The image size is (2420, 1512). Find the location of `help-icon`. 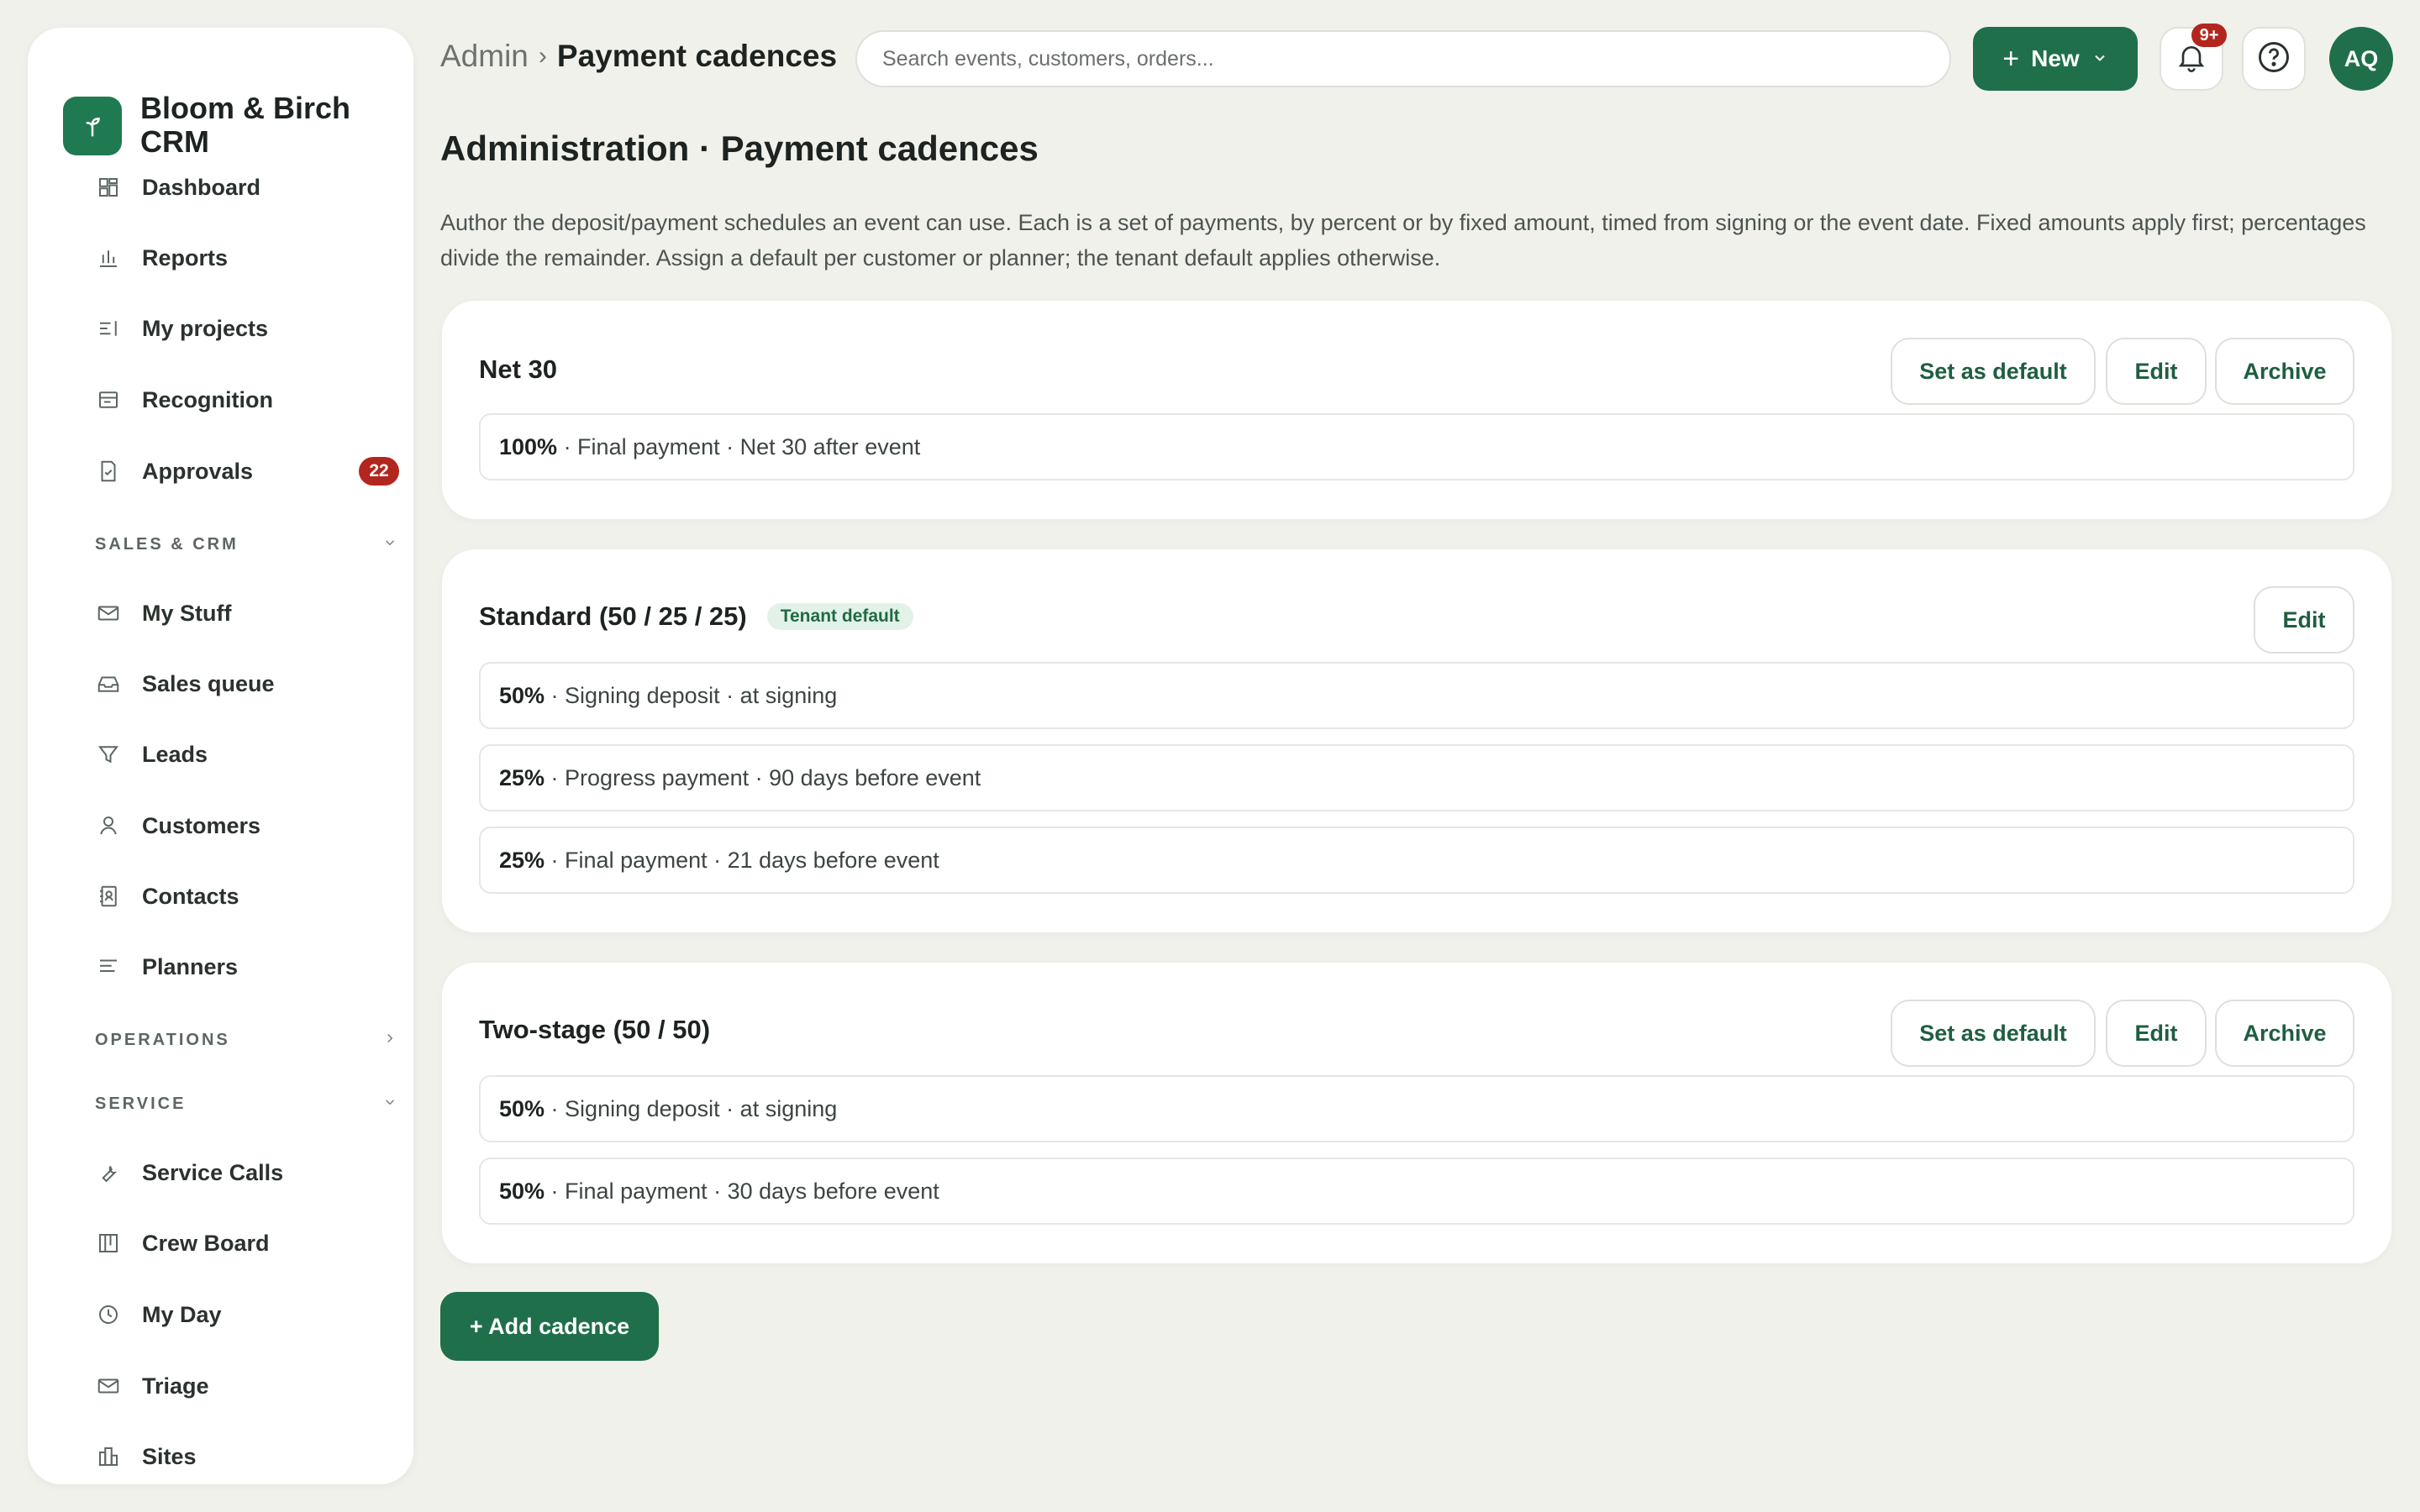

help-icon is located at coordinates (2273, 59).